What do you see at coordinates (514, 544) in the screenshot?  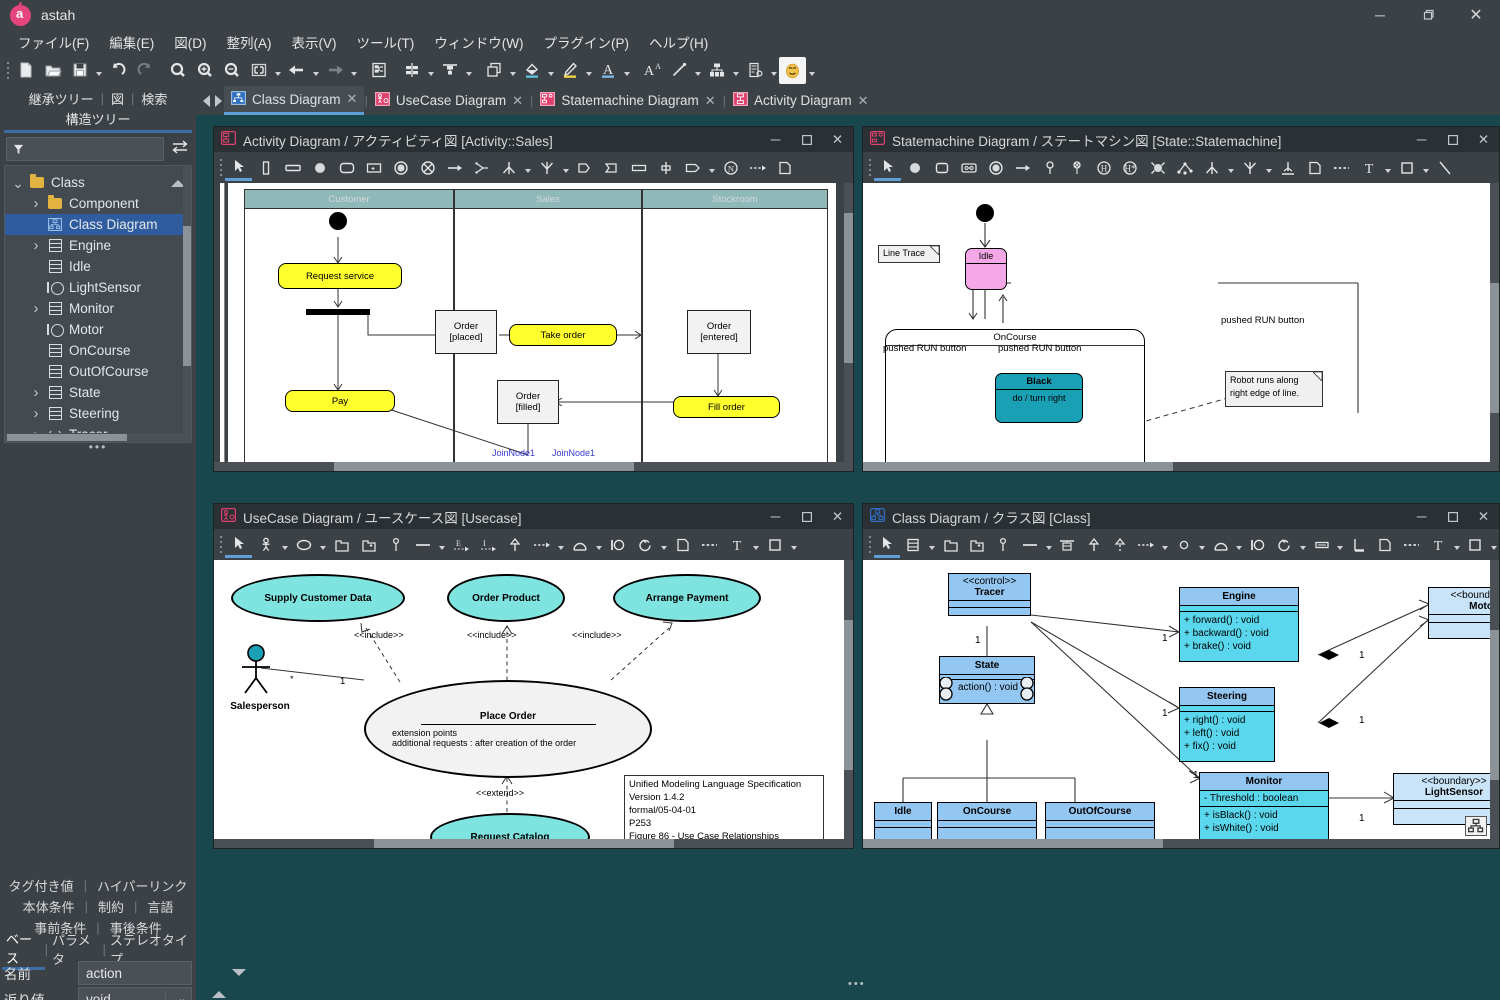 I see `generalization-icon` at bounding box center [514, 544].